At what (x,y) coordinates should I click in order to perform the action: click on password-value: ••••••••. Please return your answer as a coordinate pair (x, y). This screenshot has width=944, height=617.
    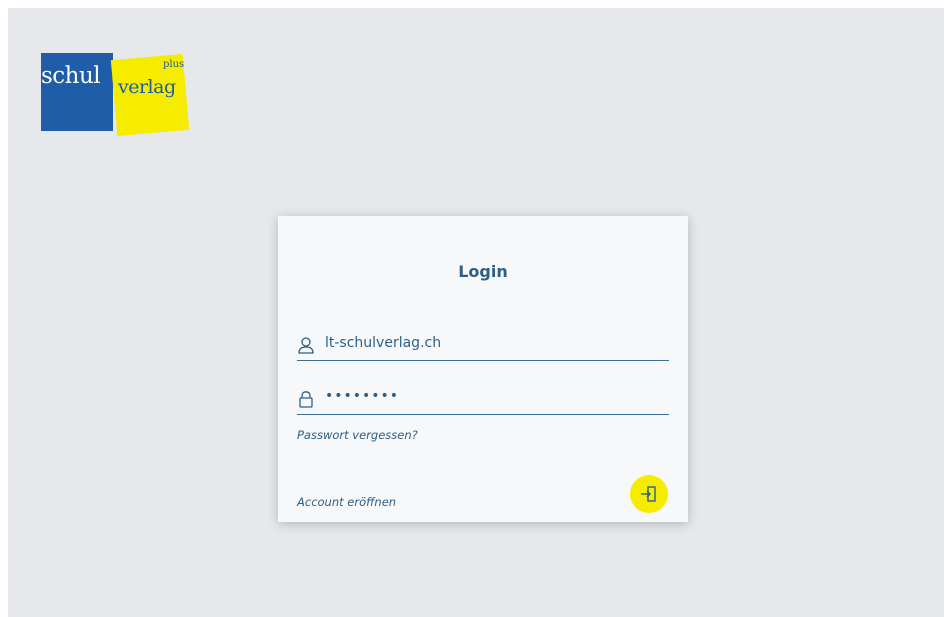
    Looking at the image, I should click on (362, 396).